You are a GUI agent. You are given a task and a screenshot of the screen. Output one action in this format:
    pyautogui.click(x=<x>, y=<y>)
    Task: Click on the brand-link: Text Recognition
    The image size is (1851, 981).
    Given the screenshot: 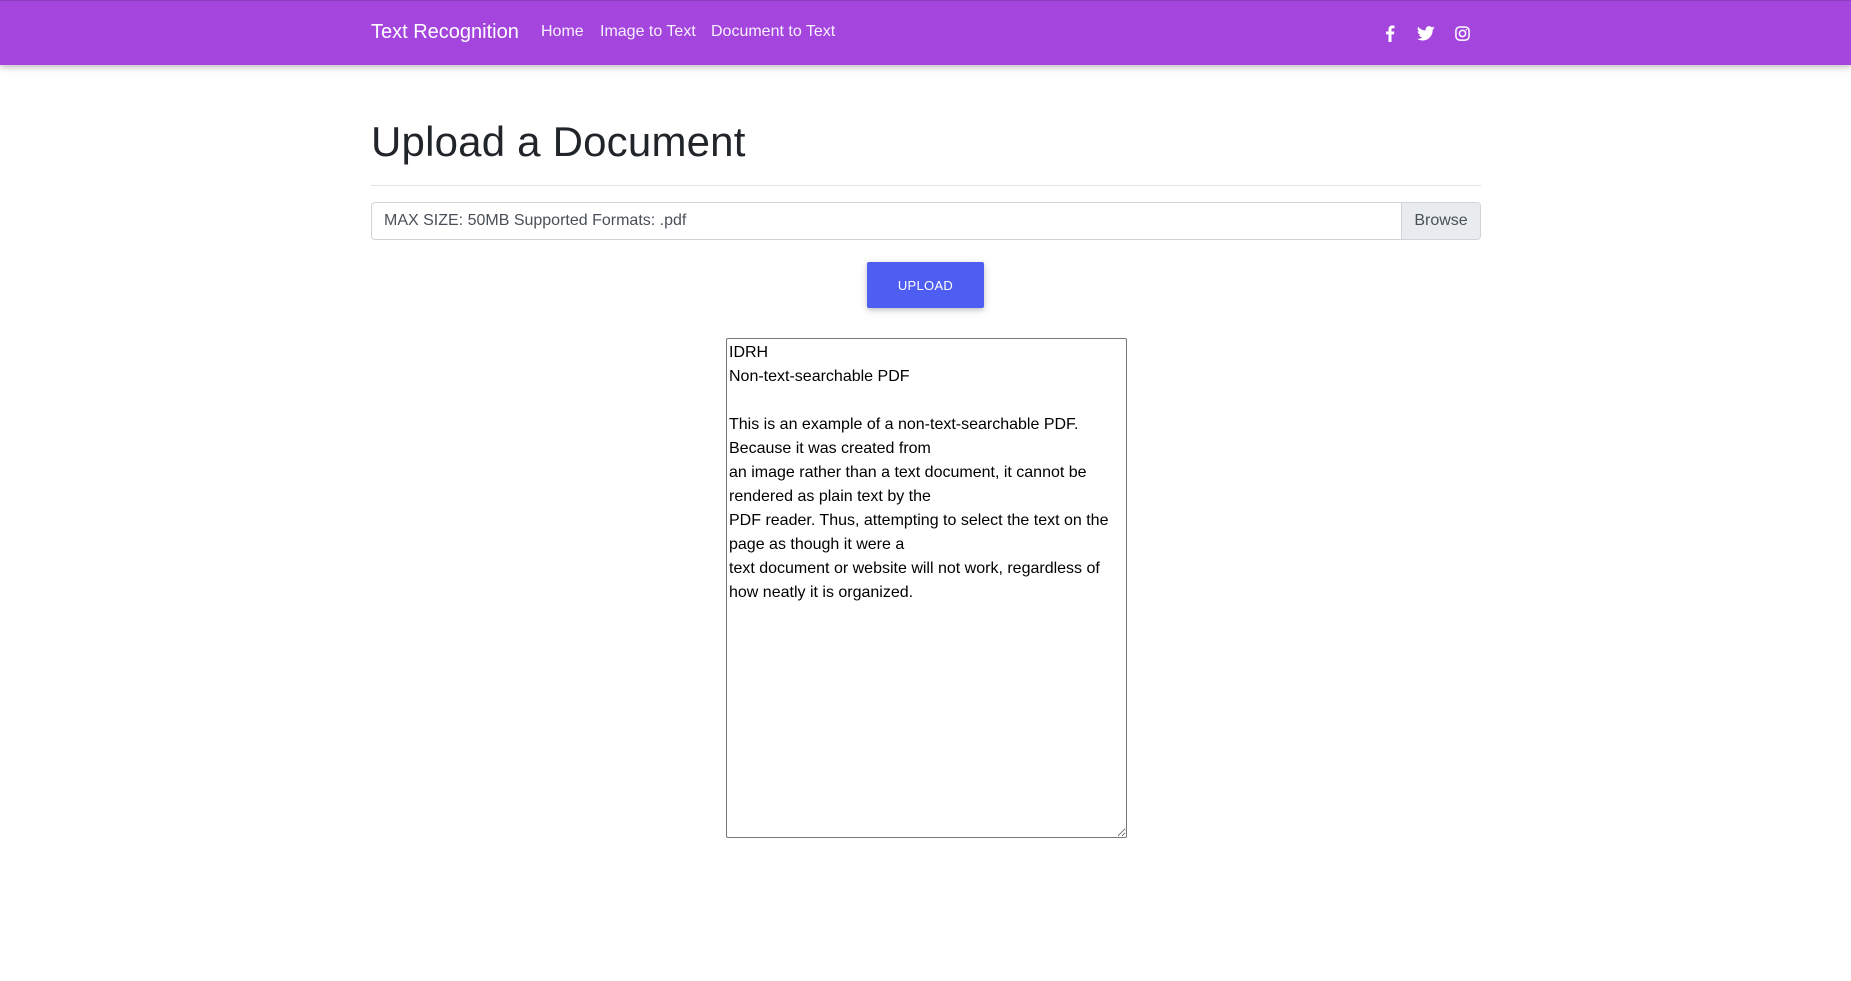 What is the action you would take?
    pyautogui.click(x=445, y=32)
    